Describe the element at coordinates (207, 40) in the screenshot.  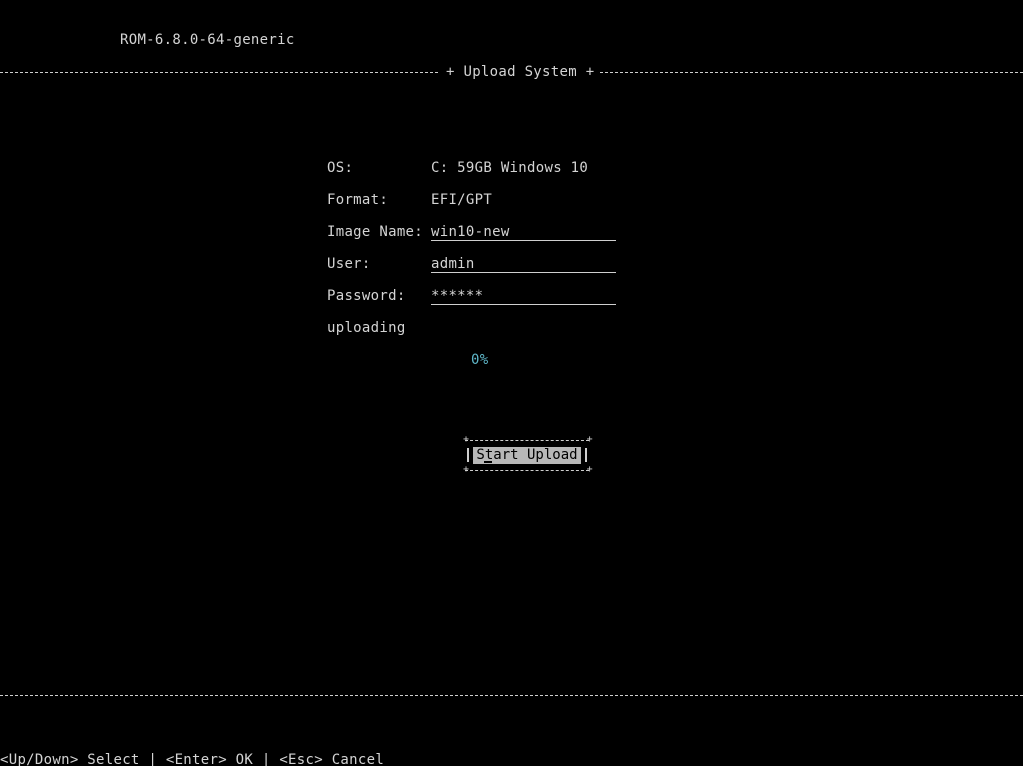
I see `version-label: ROM-6.8.0-64-generic` at that location.